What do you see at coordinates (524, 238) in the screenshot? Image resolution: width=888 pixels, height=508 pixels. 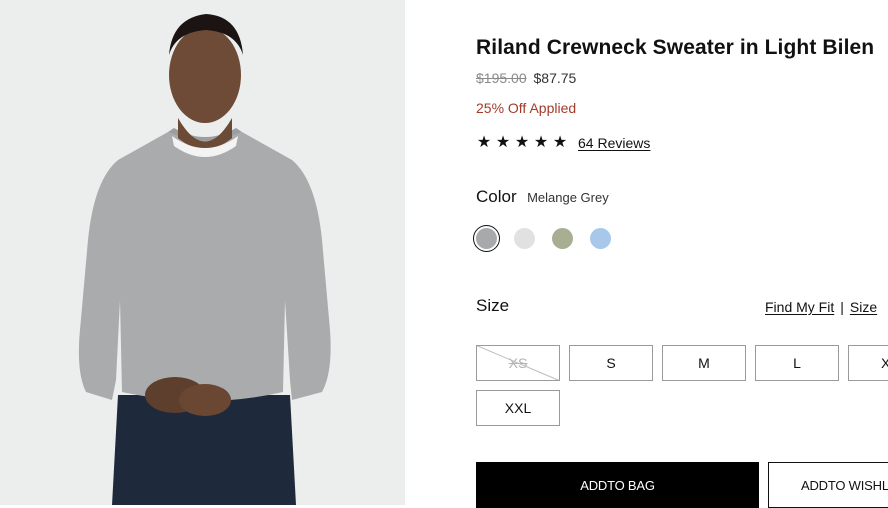 I see `swatch-light-grey` at bounding box center [524, 238].